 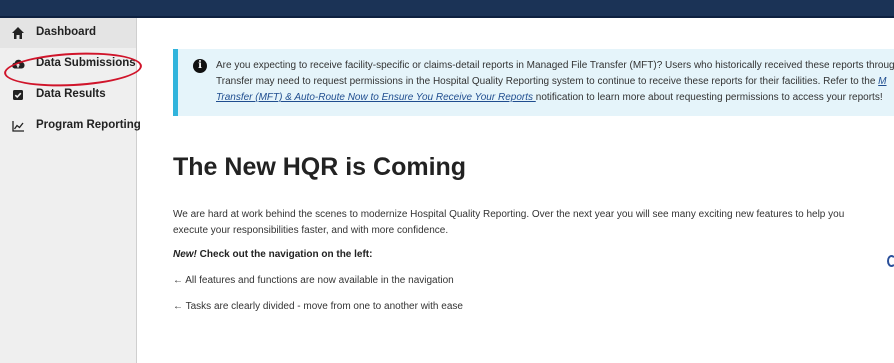 What do you see at coordinates (447, 9) in the screenshot?
I see `top-header-bar` at bounding box center [447, 9].